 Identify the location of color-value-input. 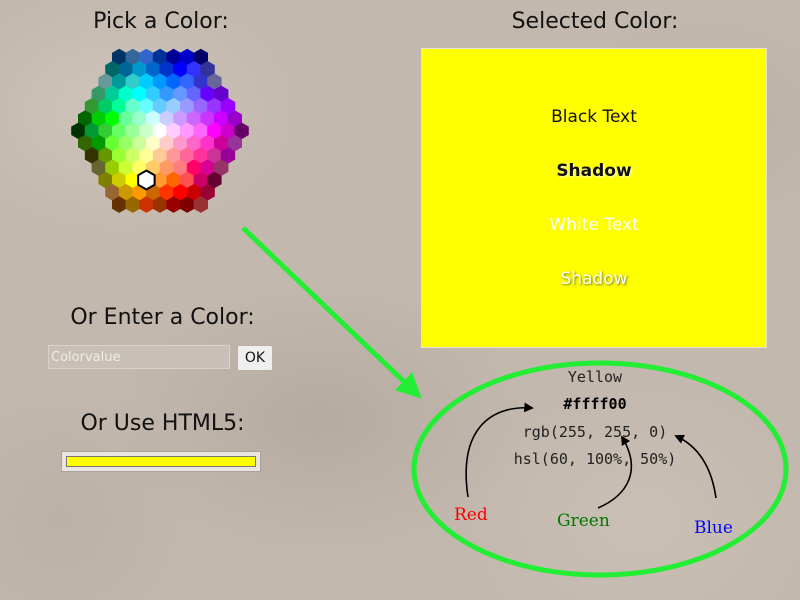
(139, 357).